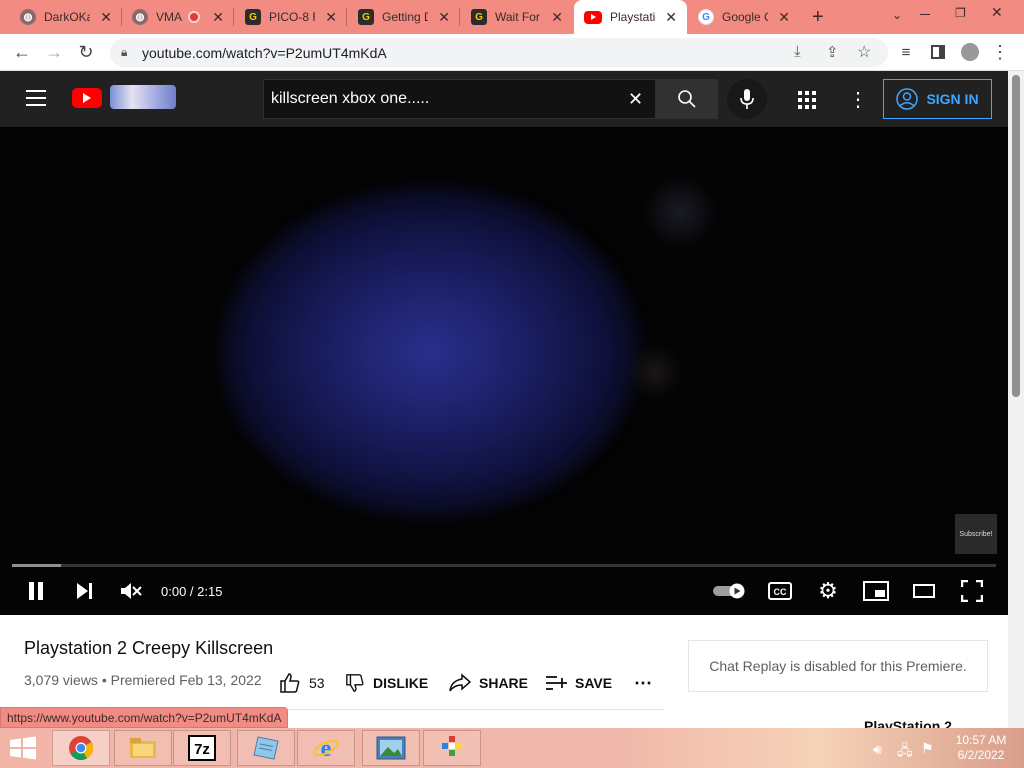  Describe the element at coordinates (194, 17) in the screenshot. I see `recording-icon` at that location.